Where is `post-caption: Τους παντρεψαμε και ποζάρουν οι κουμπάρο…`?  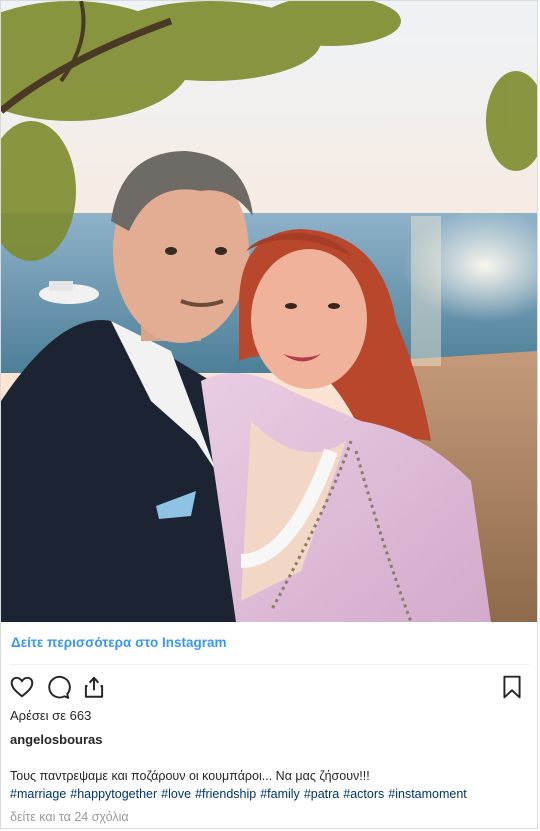 post-caption: Τους παντρεψαμε και ποζάρουν οι κουμπάρο… is located at coordinates (271, 785).